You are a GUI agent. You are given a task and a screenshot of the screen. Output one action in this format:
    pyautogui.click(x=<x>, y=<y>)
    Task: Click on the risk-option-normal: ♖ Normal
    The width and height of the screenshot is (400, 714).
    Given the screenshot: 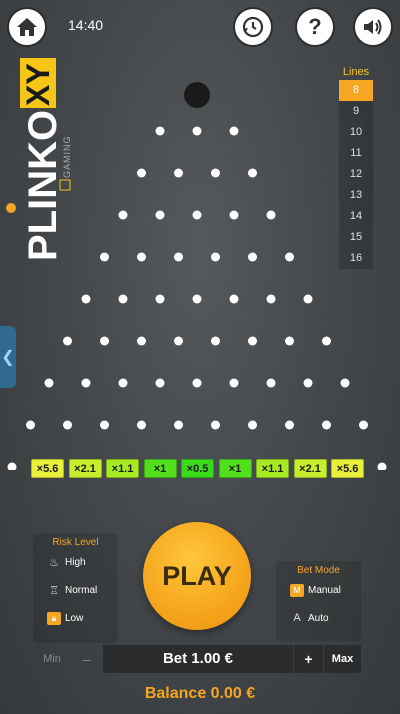 What is the action you would take?
    pyautogui.click(x=75, y=590)
    